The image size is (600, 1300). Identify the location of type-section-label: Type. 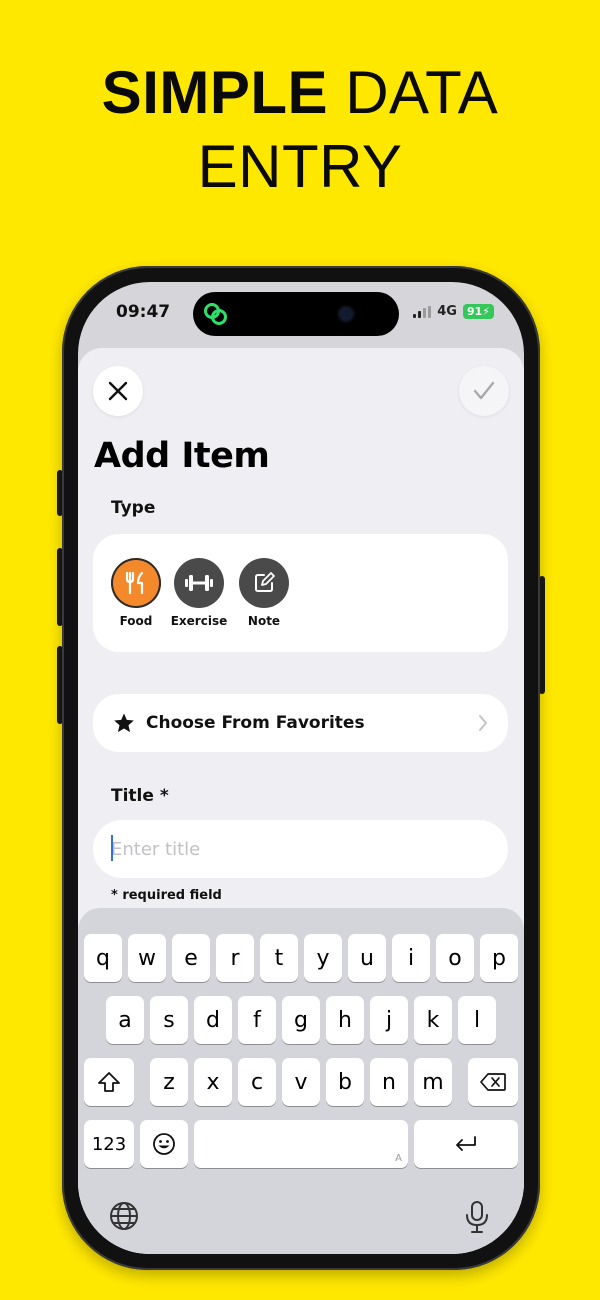
(133, 508).